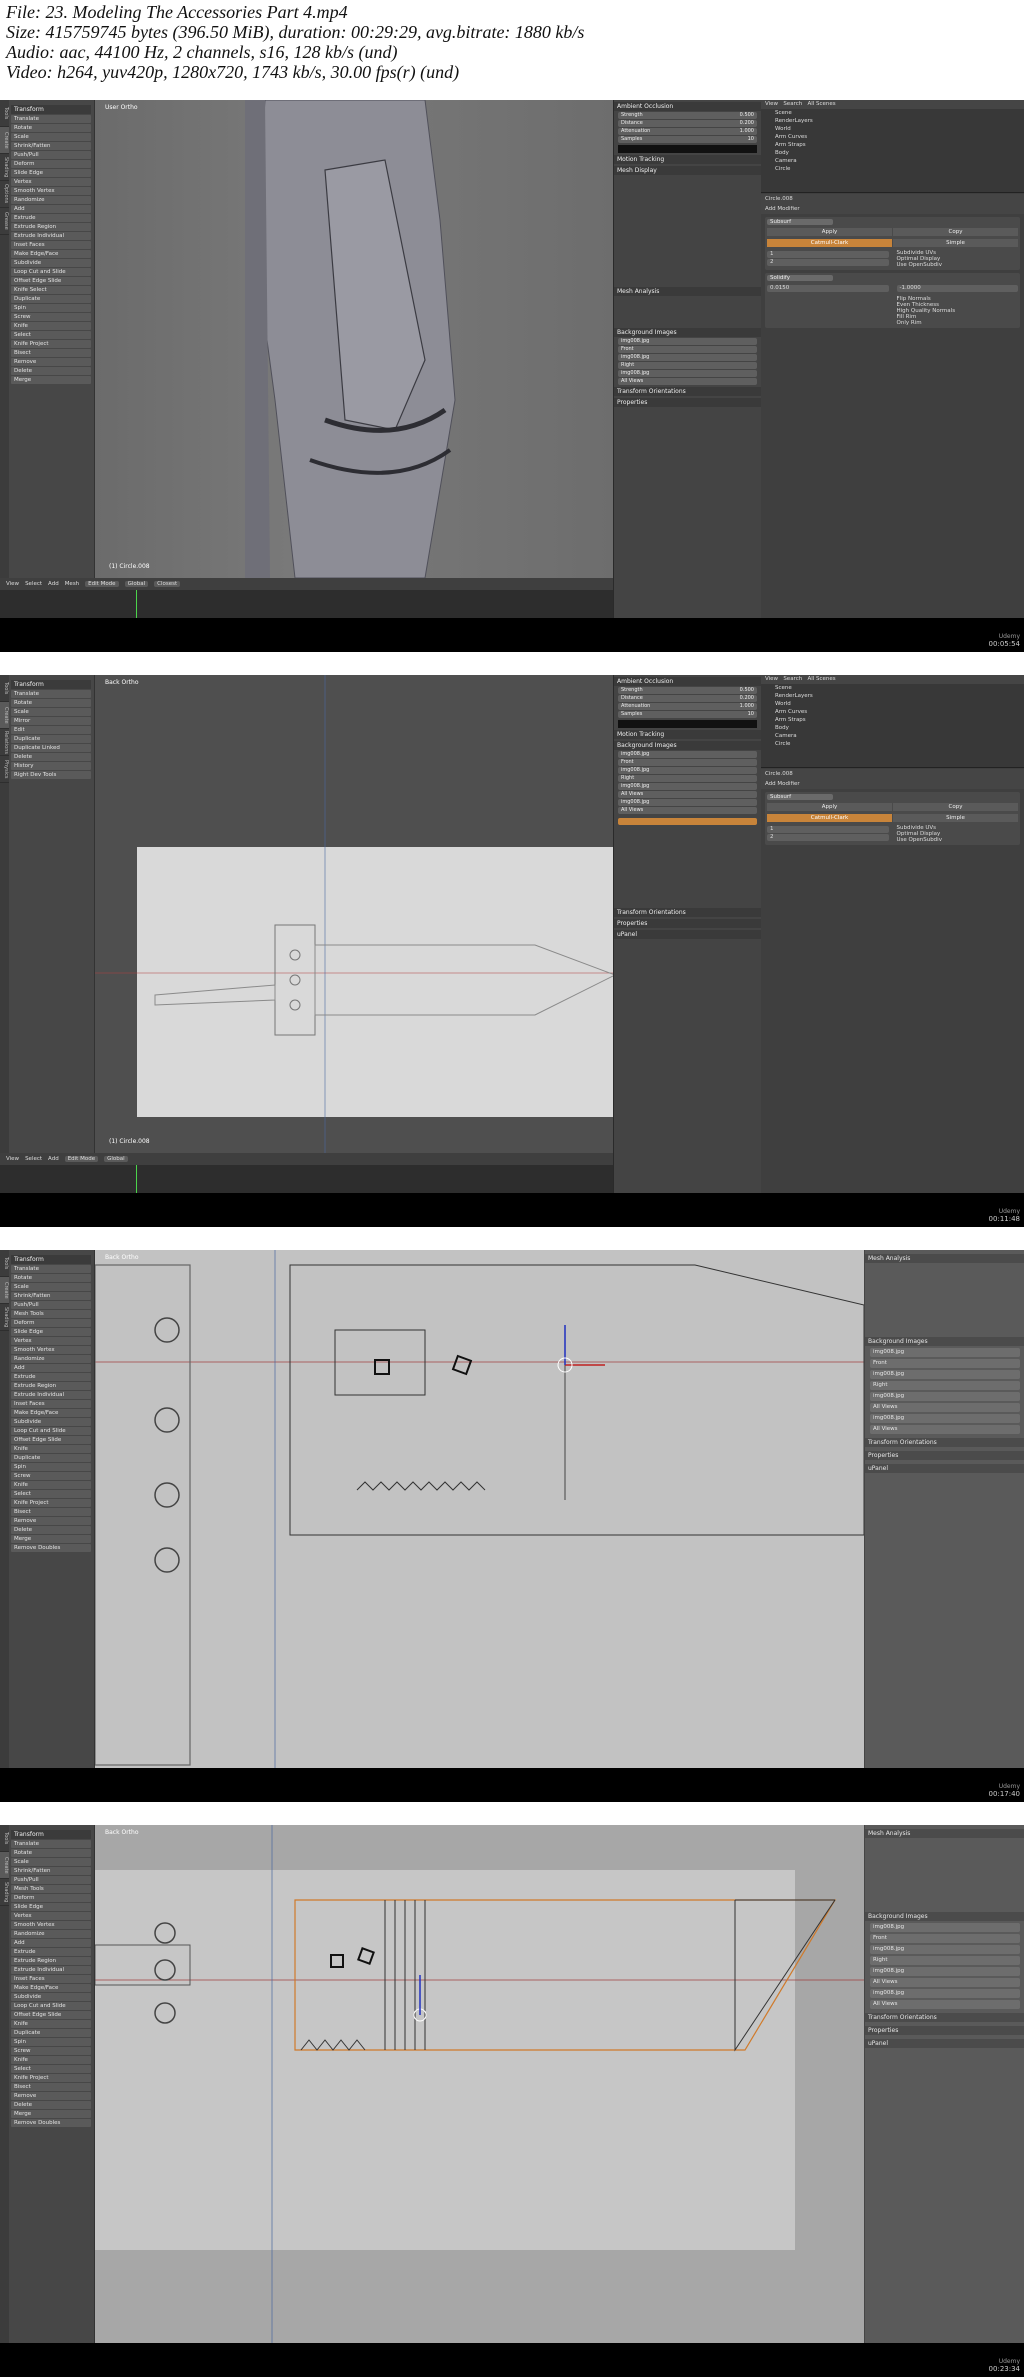 This screenshot has width=1024, height=2380. What do you see at coordinates (51, 1413) in the screenshot?
I see `tool-button: Make Edge/Face` at bounding box center [51, 1413].